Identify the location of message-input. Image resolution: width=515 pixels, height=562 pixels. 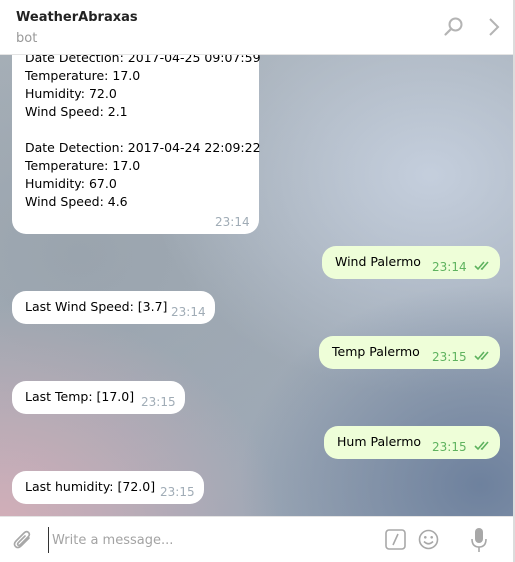
(208, 540).